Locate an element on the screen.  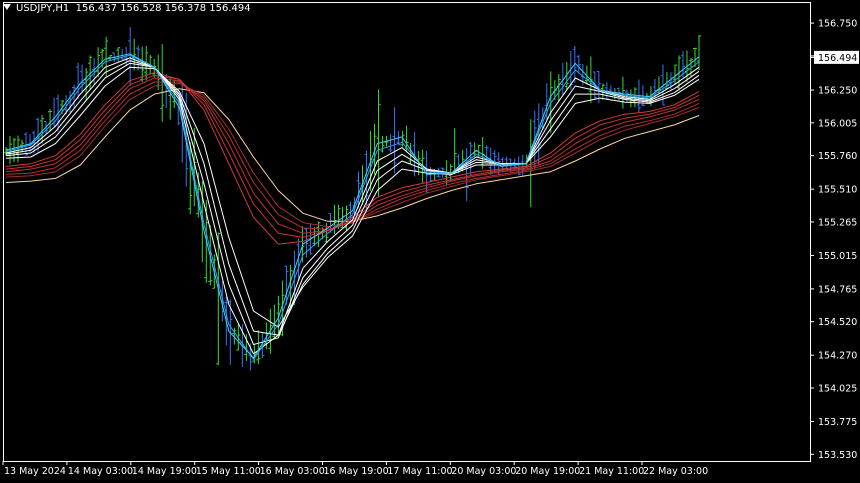
x-tick-label: 16 May 19:00 is located at coordinates (356, 471).